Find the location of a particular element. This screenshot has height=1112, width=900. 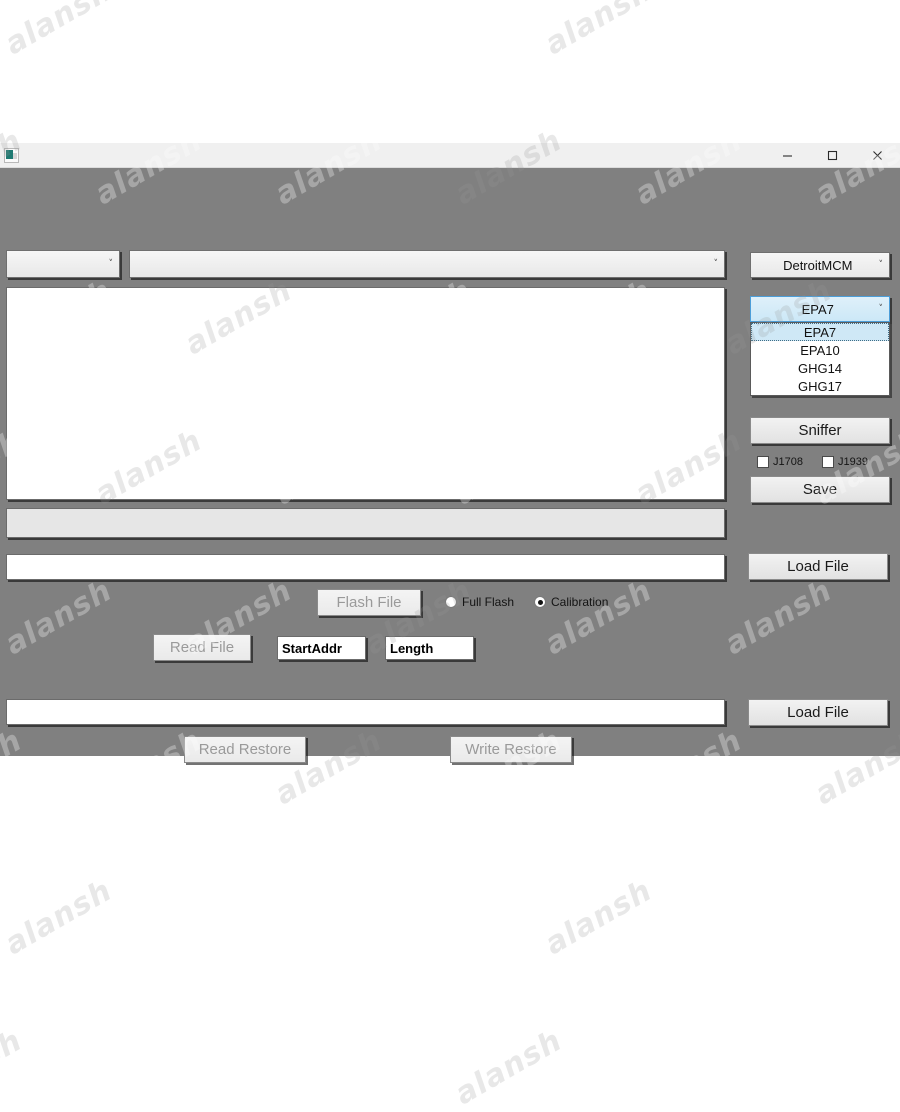

device-combobox: ˅ is located at coordinates (427, 264).